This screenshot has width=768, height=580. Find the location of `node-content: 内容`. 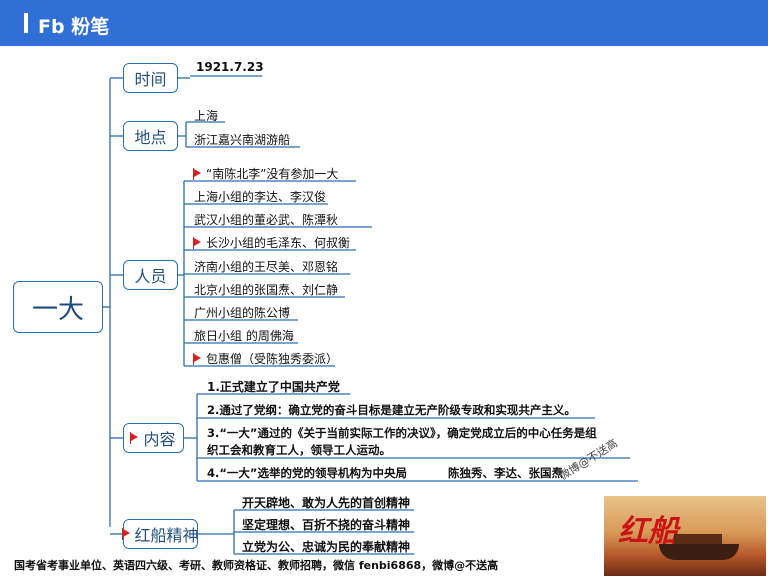

node-content: 内容 is located at coordinates (153, 438).